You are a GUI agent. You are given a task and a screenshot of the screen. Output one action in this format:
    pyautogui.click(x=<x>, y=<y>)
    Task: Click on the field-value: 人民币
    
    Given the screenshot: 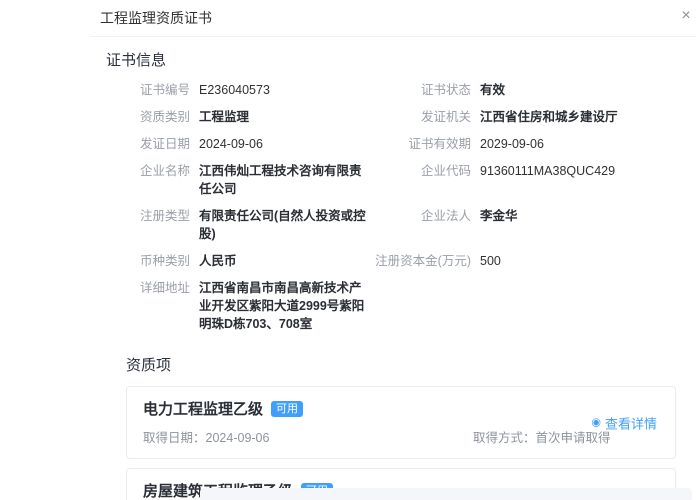 What is the action you would take?
    pyautogui.click(x=218, y=261)
    